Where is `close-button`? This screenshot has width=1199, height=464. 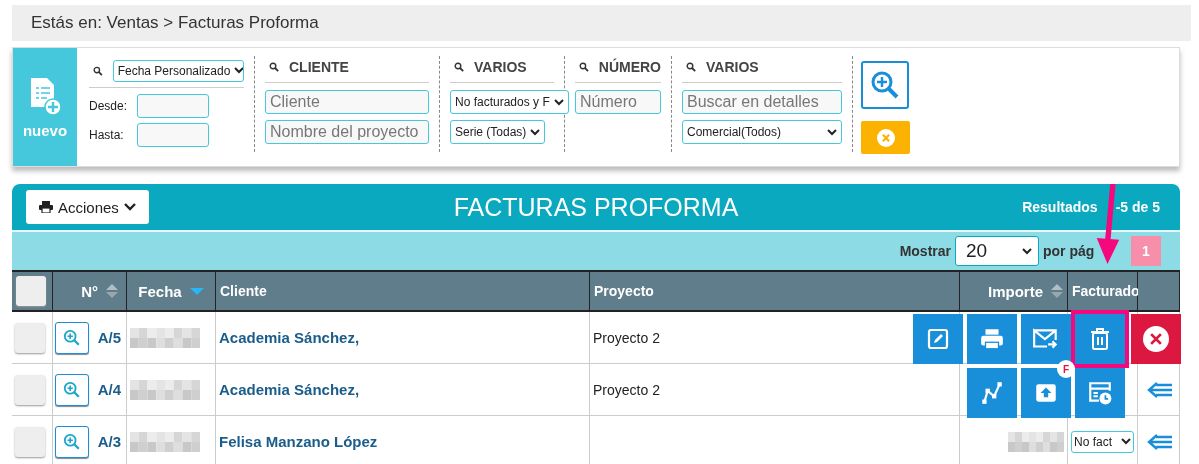
close-button is located at coordinates (1156, 339).